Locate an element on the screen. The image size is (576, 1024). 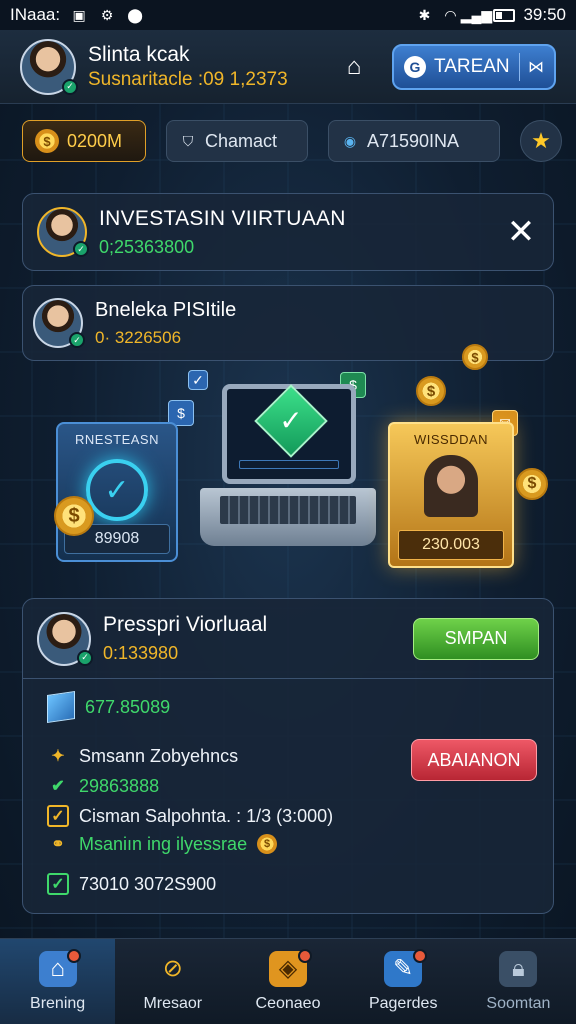
nav-label: Ceonaeo is located at coordinates (288, 1003).